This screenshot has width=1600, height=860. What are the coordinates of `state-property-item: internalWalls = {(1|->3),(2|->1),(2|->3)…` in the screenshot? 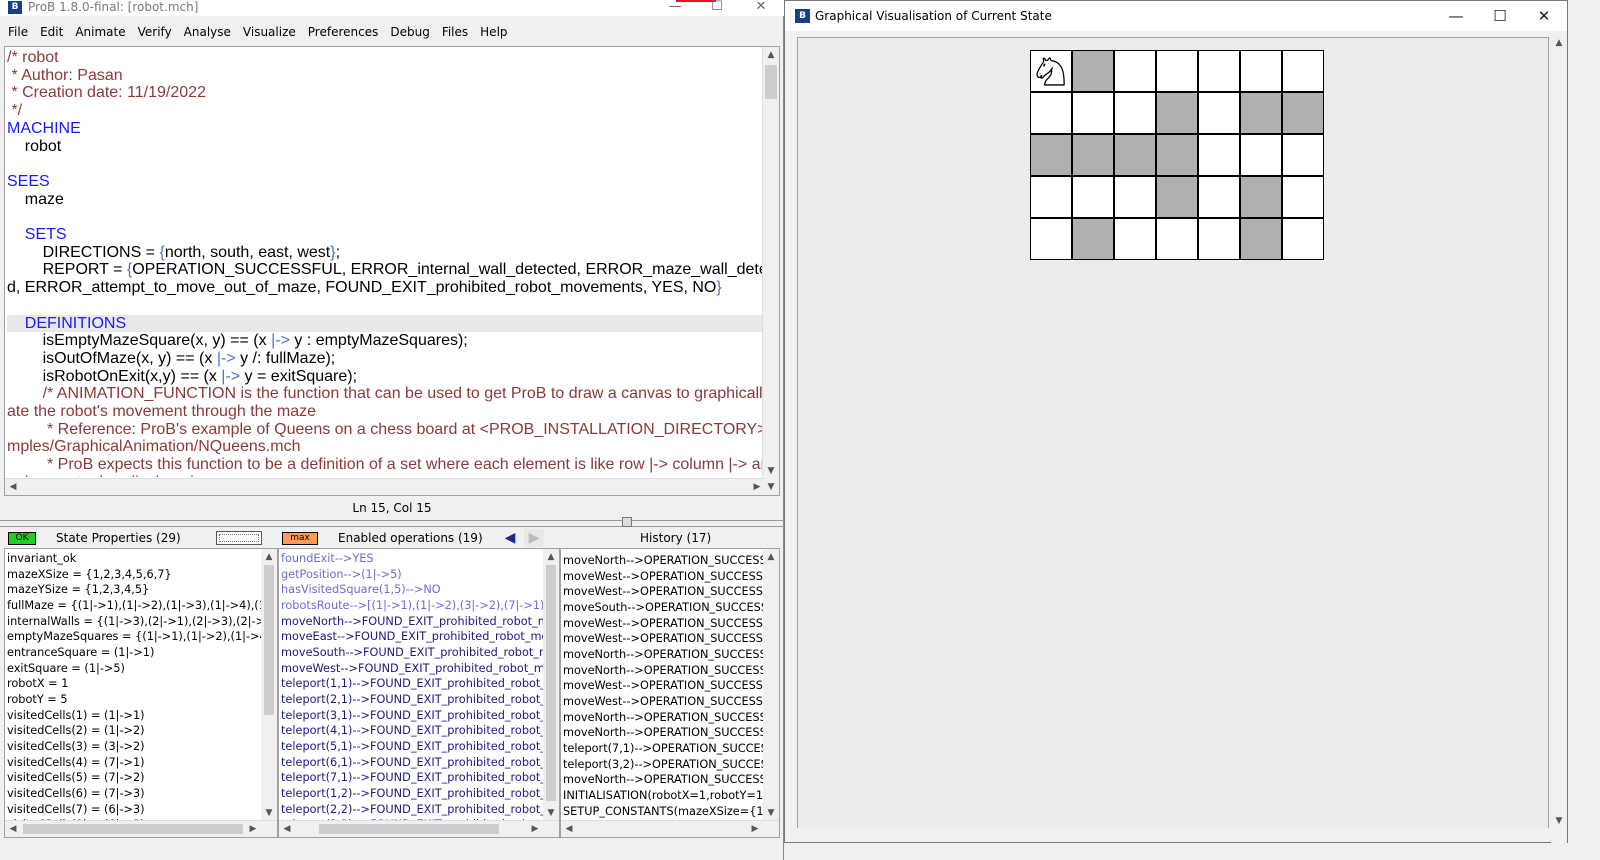 It's located at (142, 622).